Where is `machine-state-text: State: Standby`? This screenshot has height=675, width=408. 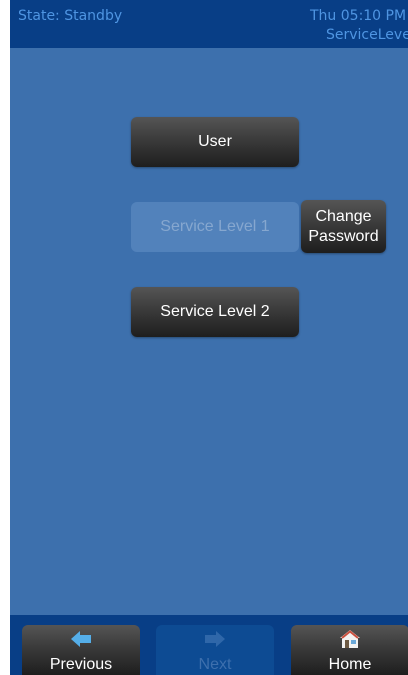 machine-state-text: State: Standby is located at coordinates (70, 16).